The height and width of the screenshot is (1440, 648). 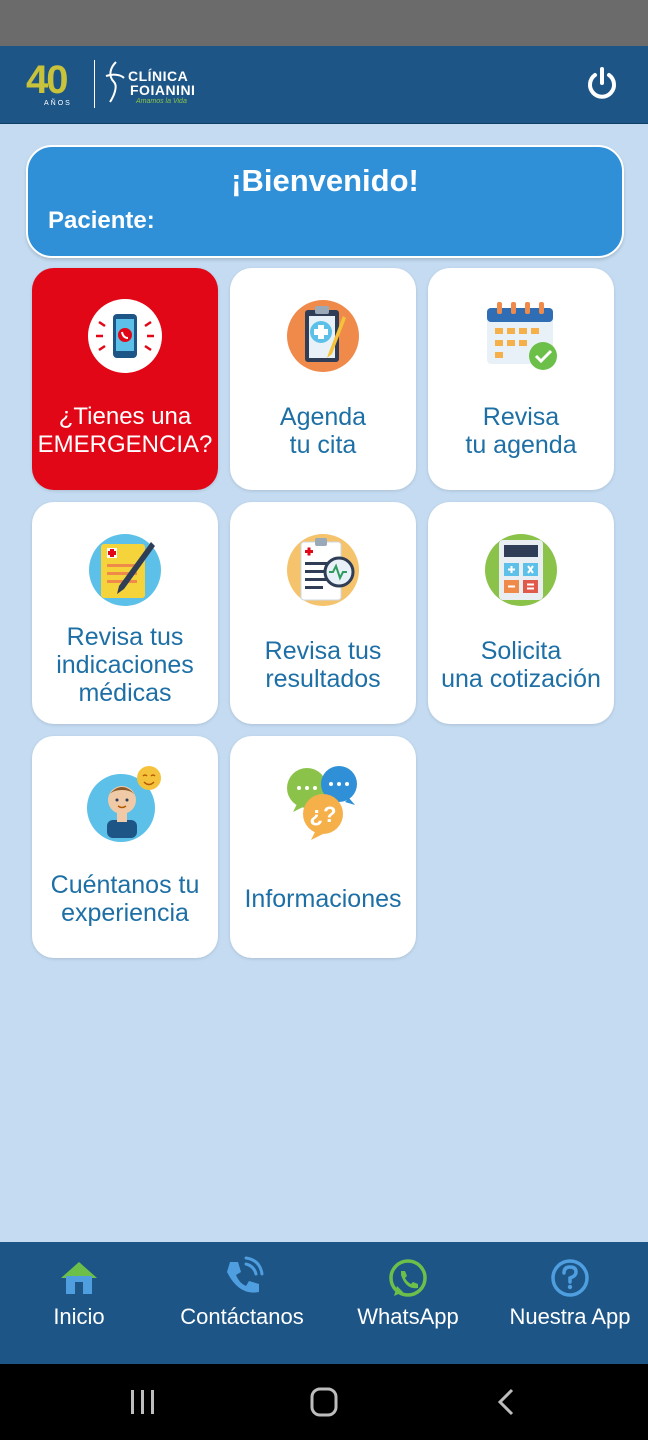 What do you see at coordinates (324, 1303) in the screenshot?
I see `bottom-nav: Inicio Contáctanos WhatsApp Nuestra App` at bounding box center [324, 1303].